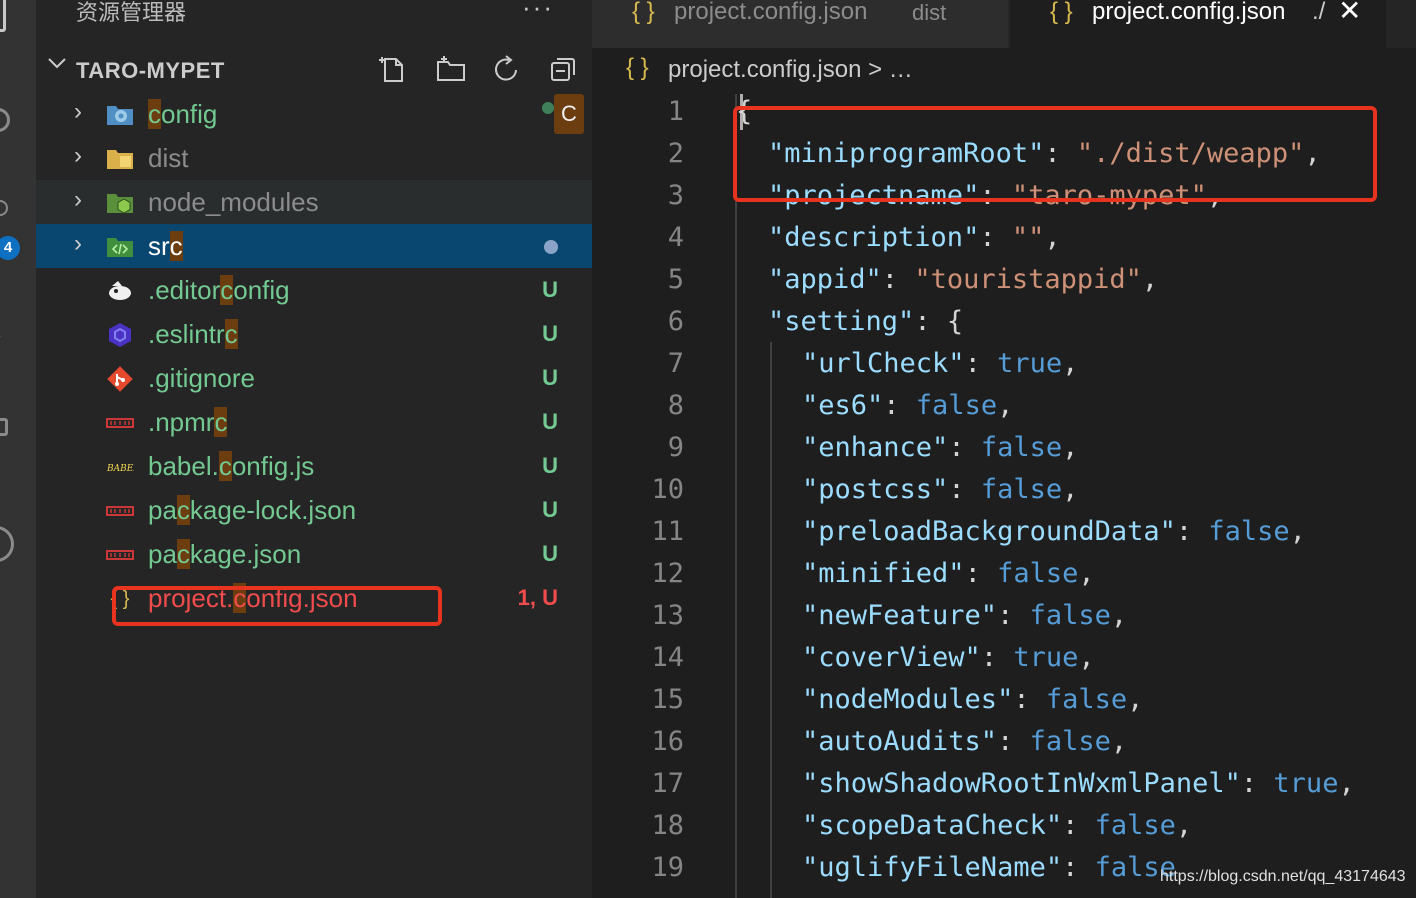 The width and height of the screenshot is (1416, 898). Describe the element at coordinates (800, 24) in the screenshot. I see `tab-project-config-dist: { } project.config.json dist` at that location.